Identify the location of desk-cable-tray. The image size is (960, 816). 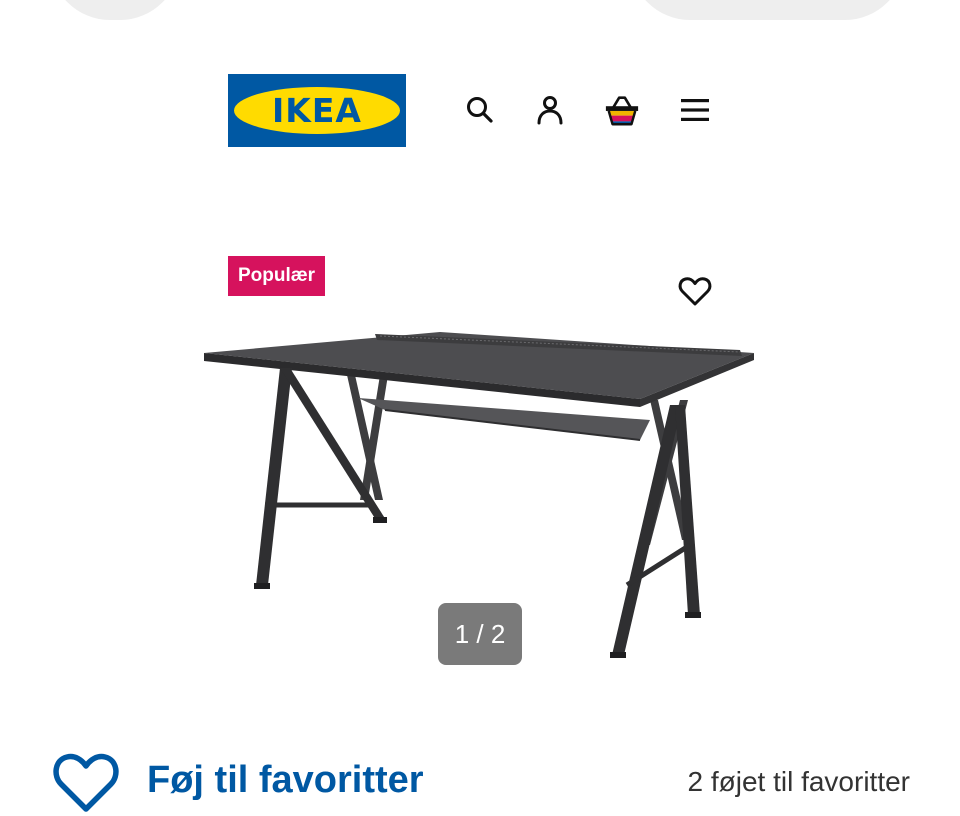
(504, 419).